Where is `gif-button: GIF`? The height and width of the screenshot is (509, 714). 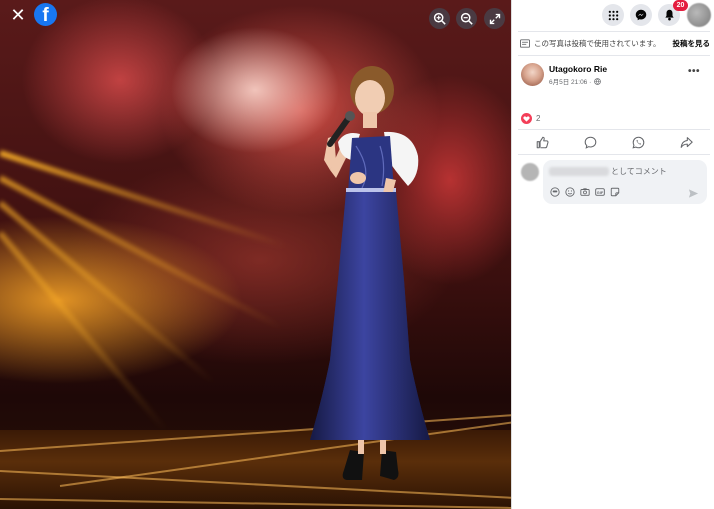 gif-button: GIF is located at coordinates (600, 192).